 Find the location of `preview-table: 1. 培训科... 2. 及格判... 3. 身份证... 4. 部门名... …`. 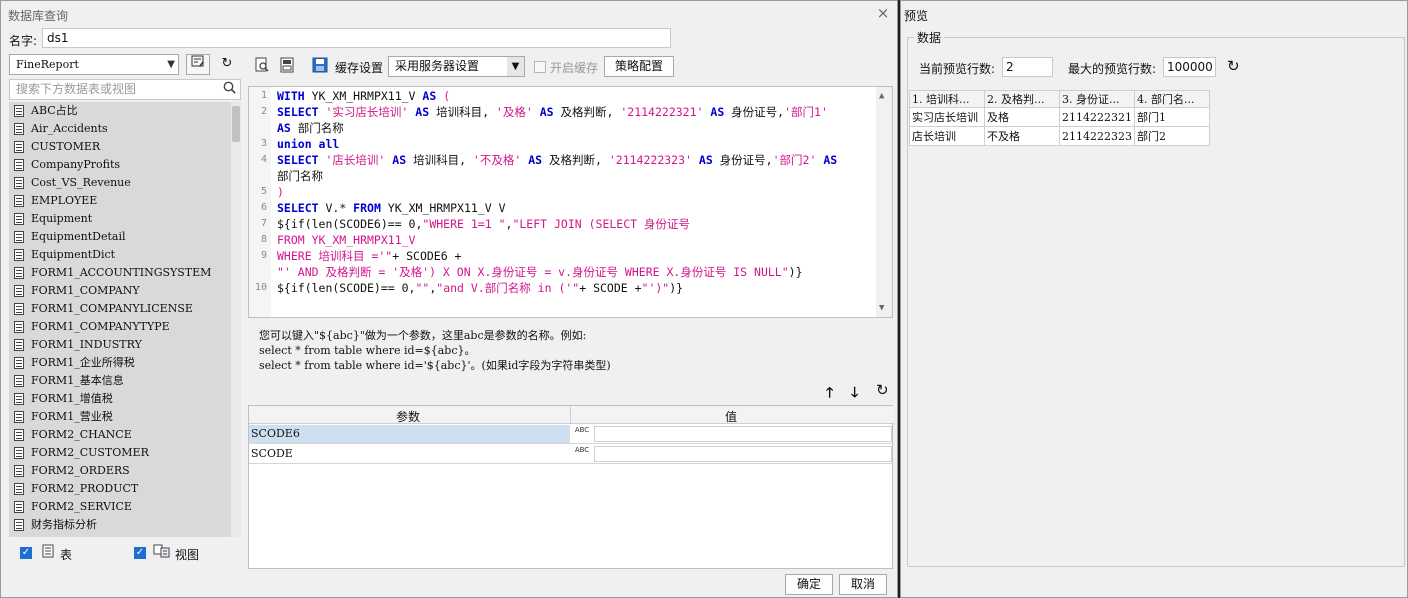

preview-table: 1. 培训科... 2. 及格判... 3. 身份证... 4. 部门名... … is located at coordinates (1059, 118).